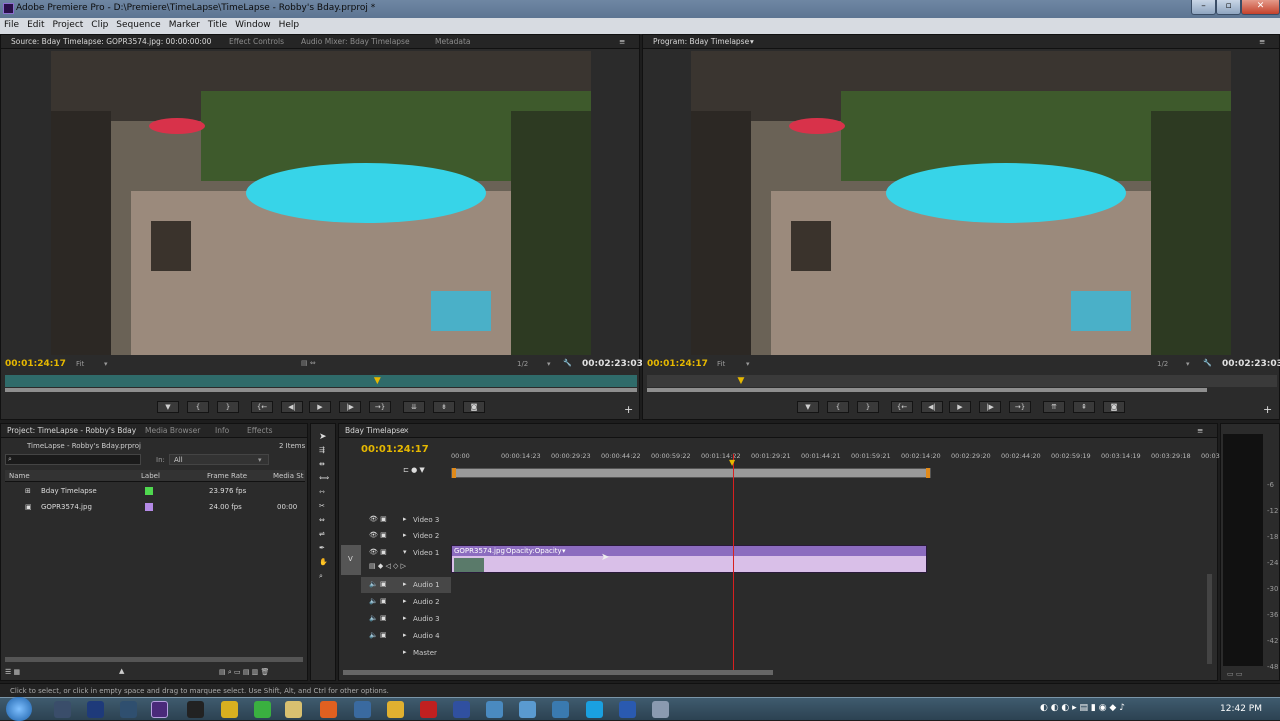  What do you see at coordinates (778, 585) in the screenshot?
I see `track-audio-1: 🔈 ▣ ▸ Audio 1` at bounding box center [778, 585].